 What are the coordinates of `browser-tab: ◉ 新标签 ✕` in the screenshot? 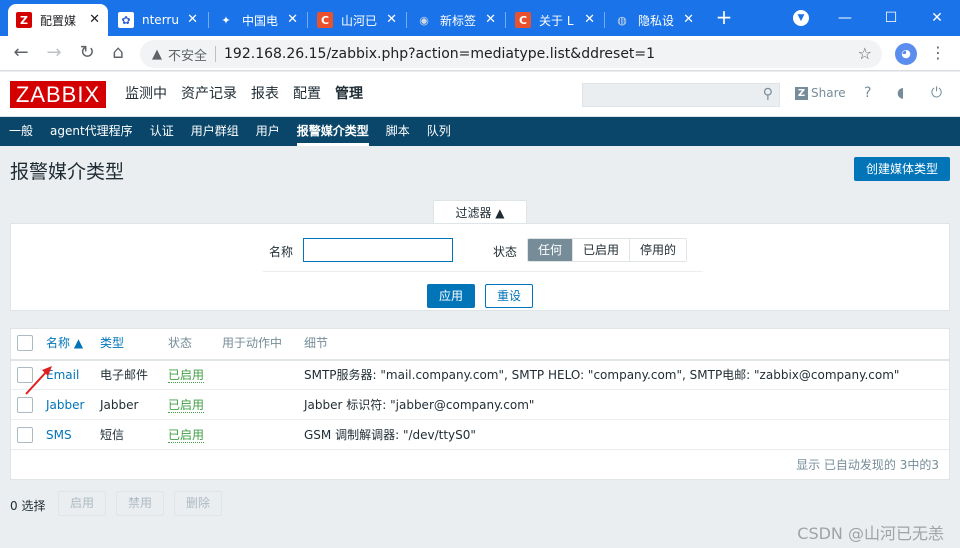 It's located at (456, 20).